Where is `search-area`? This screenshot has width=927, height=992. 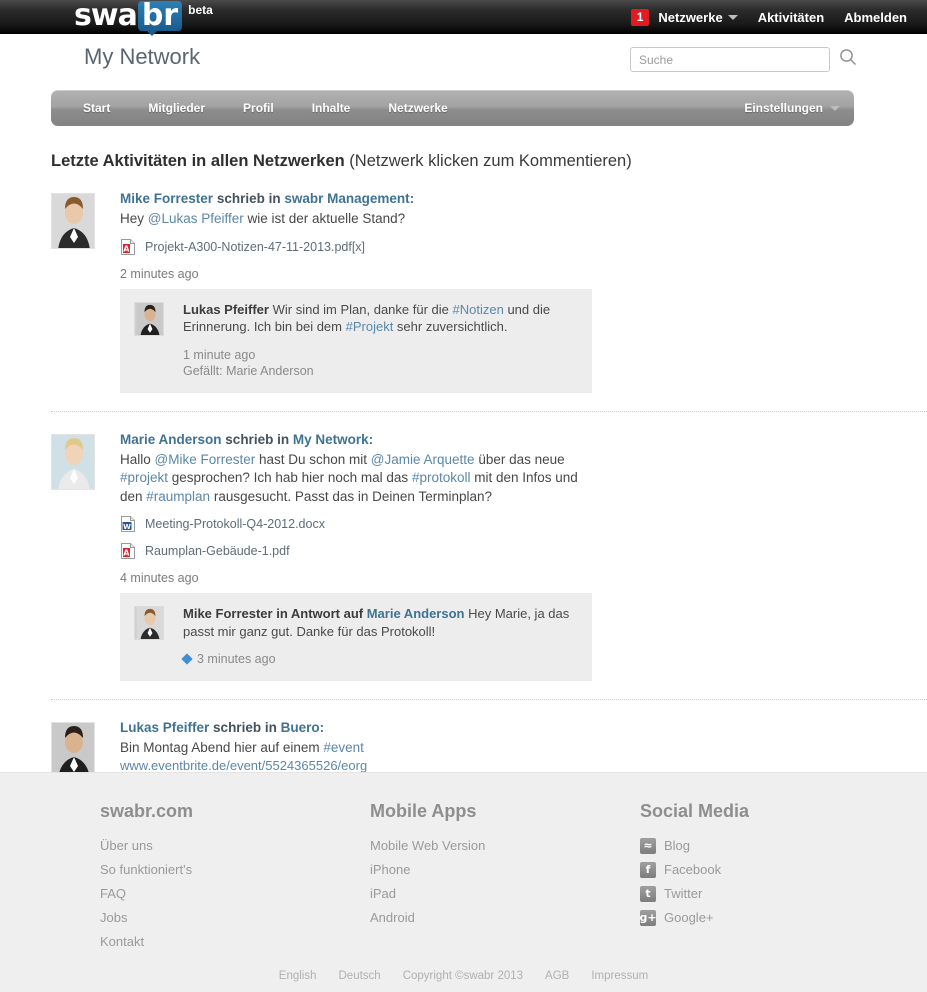 search-area is located at coordinates (743, 59).